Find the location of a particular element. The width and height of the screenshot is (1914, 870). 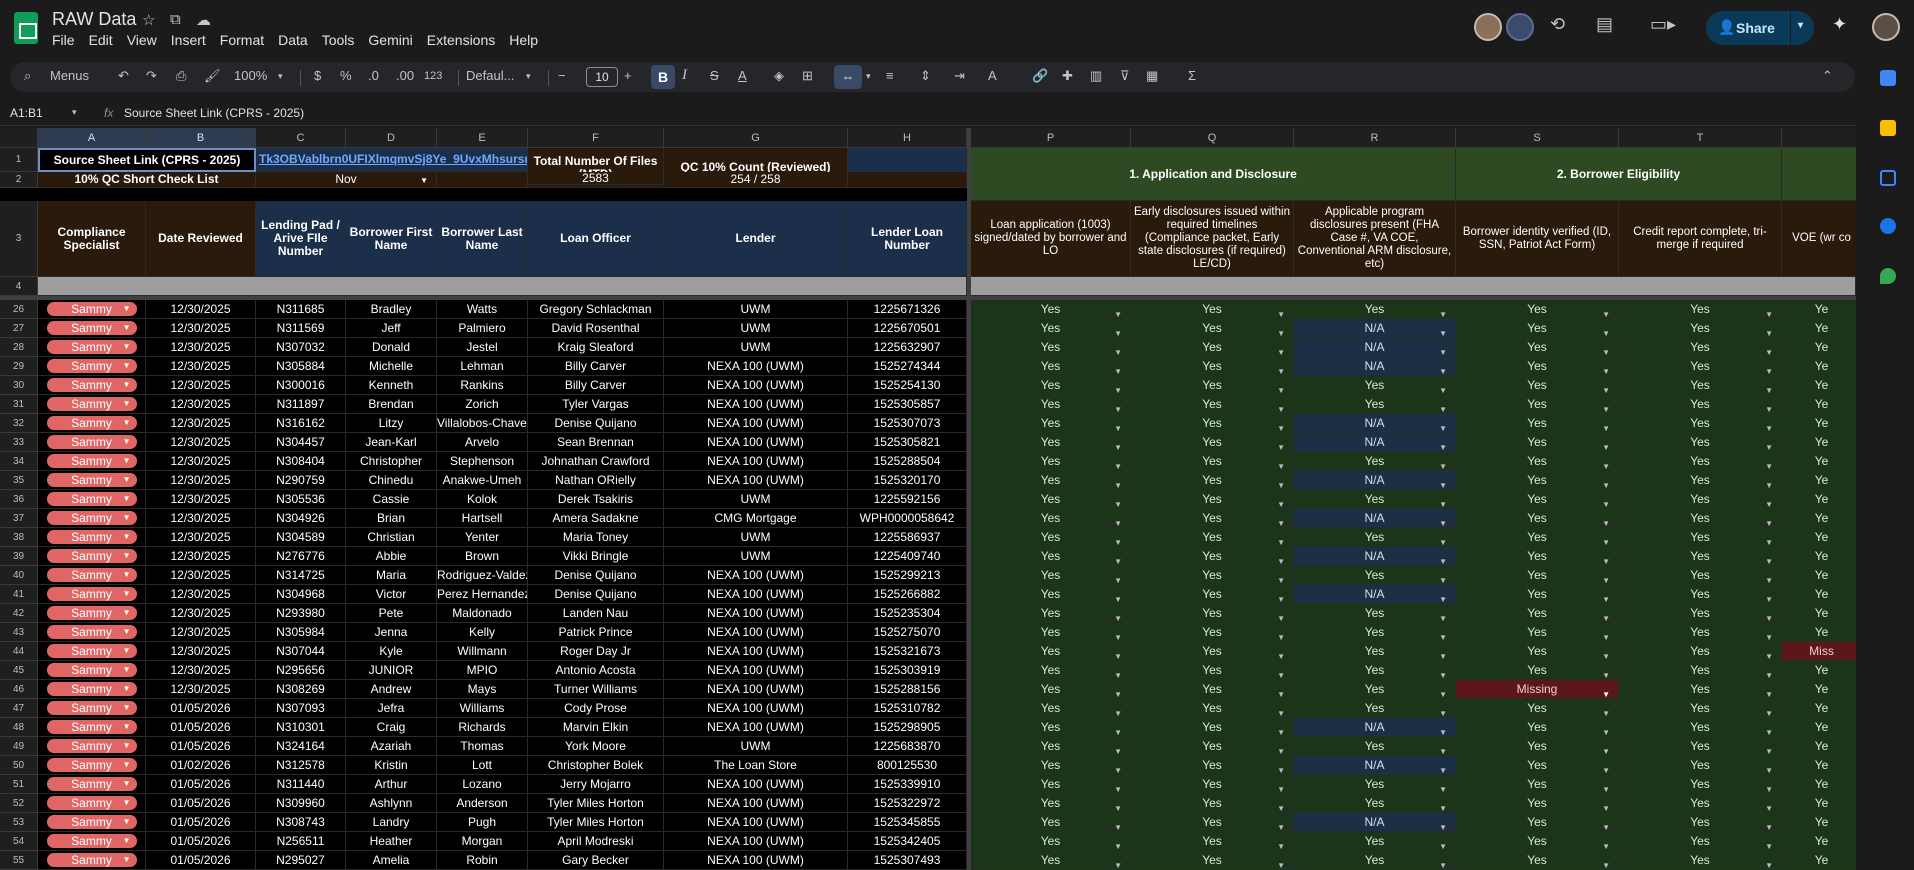

cell-lln: 1525288504 is located at coordinates (907, 461).